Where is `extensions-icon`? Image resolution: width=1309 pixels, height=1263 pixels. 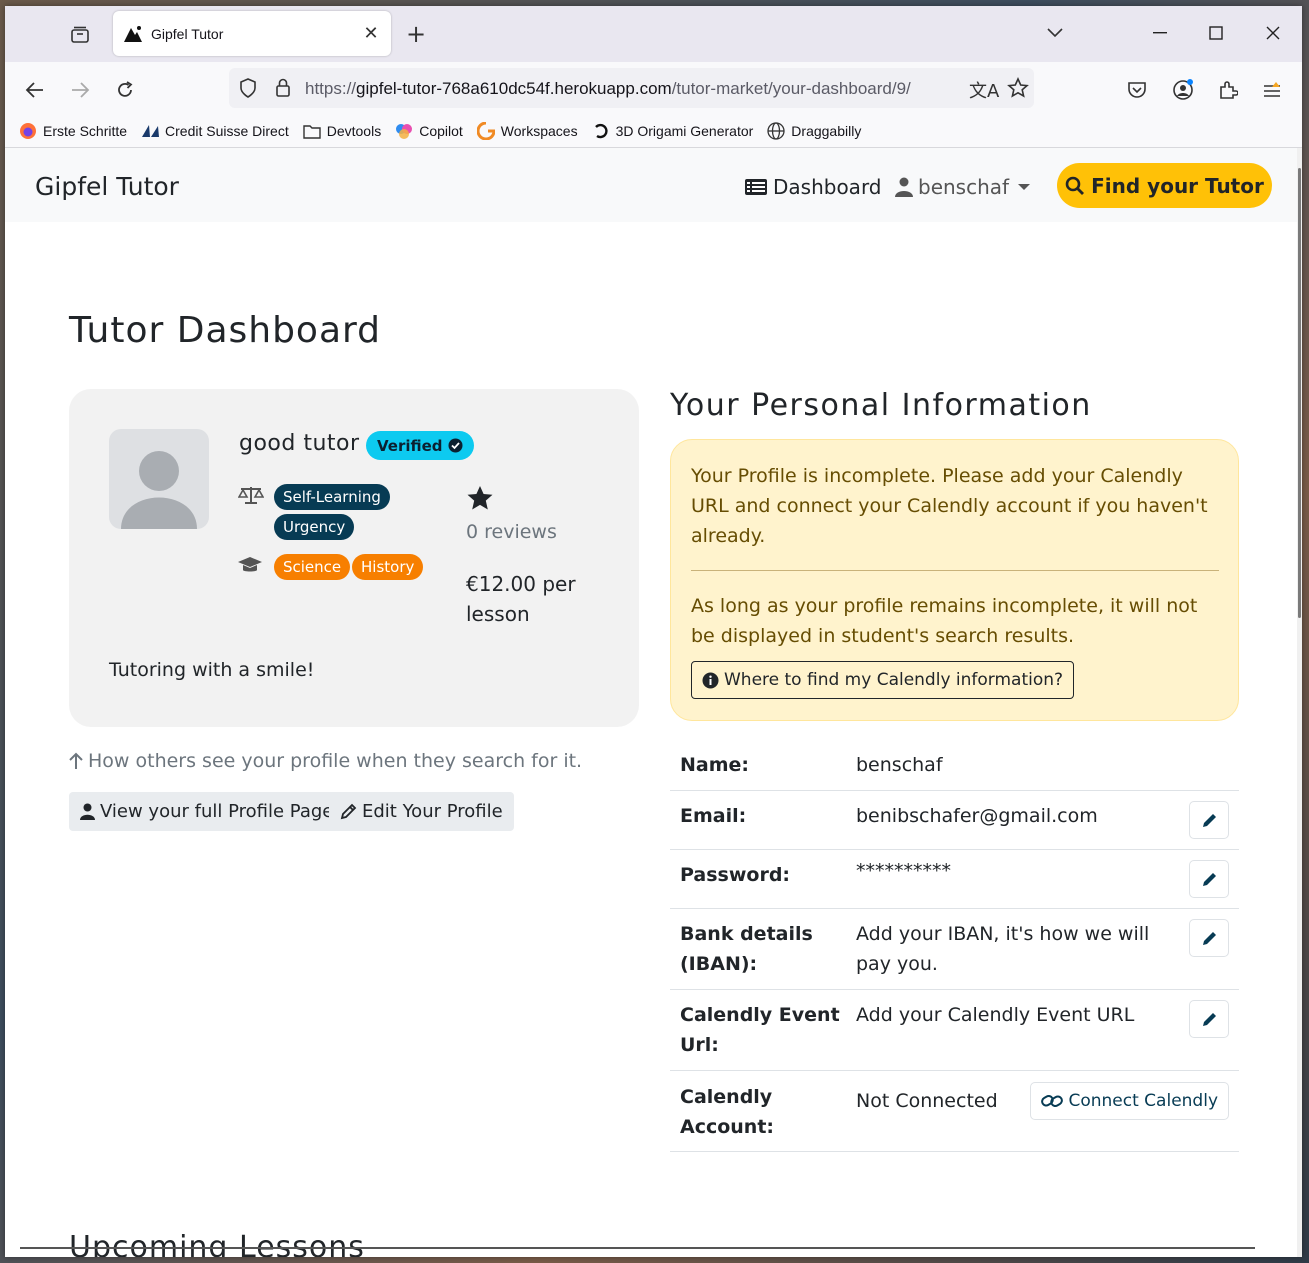
extensions-icon is located at coordinates (1228, 90).